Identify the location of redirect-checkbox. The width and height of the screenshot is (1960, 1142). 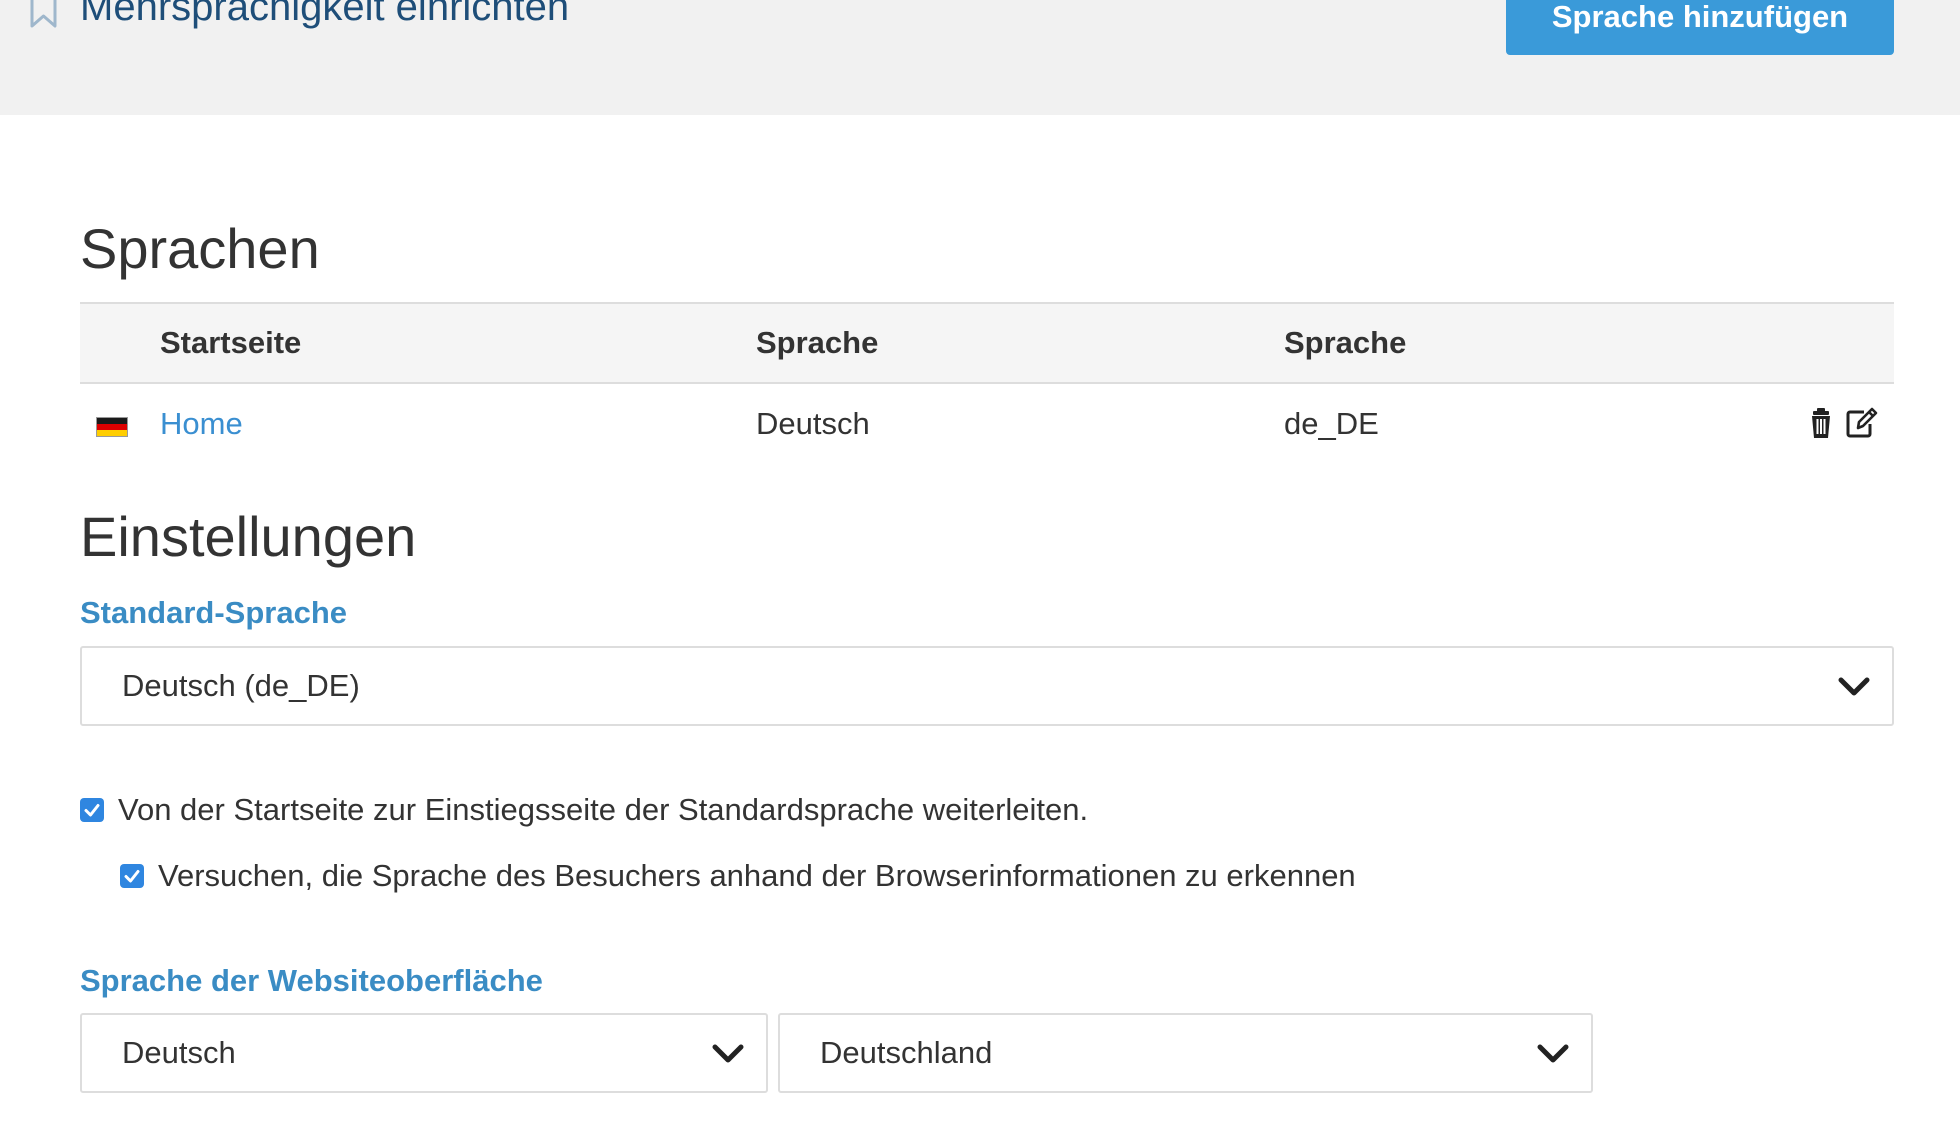
(92, 810).